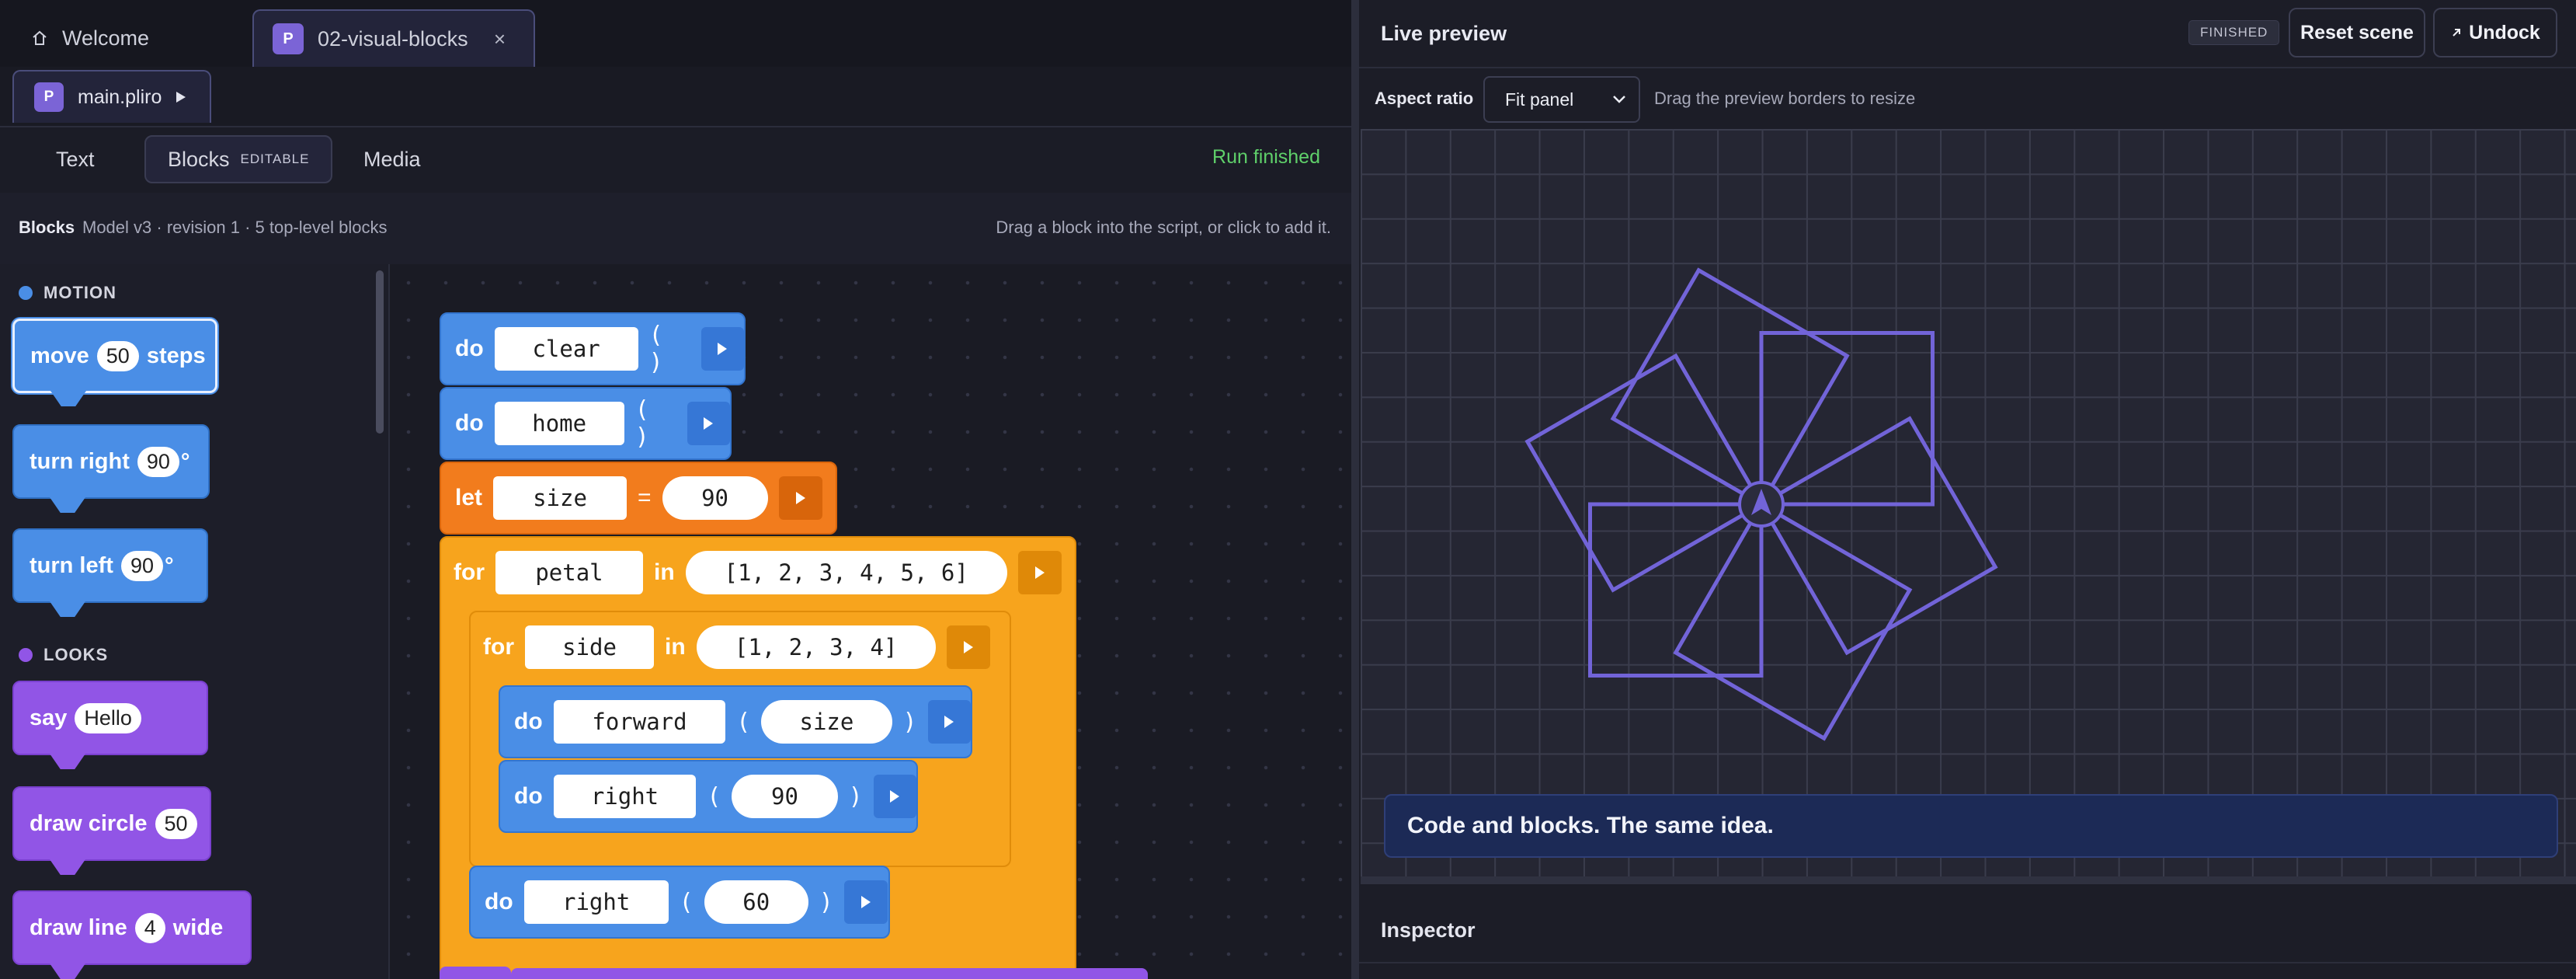 This screenshot has width=2576, height=979. What do you see at coordinates (846, 572) in the screenshot?
I see `list-field: [1, 2, 3, 4, 5, 6]` at bounding box center [846, 572].